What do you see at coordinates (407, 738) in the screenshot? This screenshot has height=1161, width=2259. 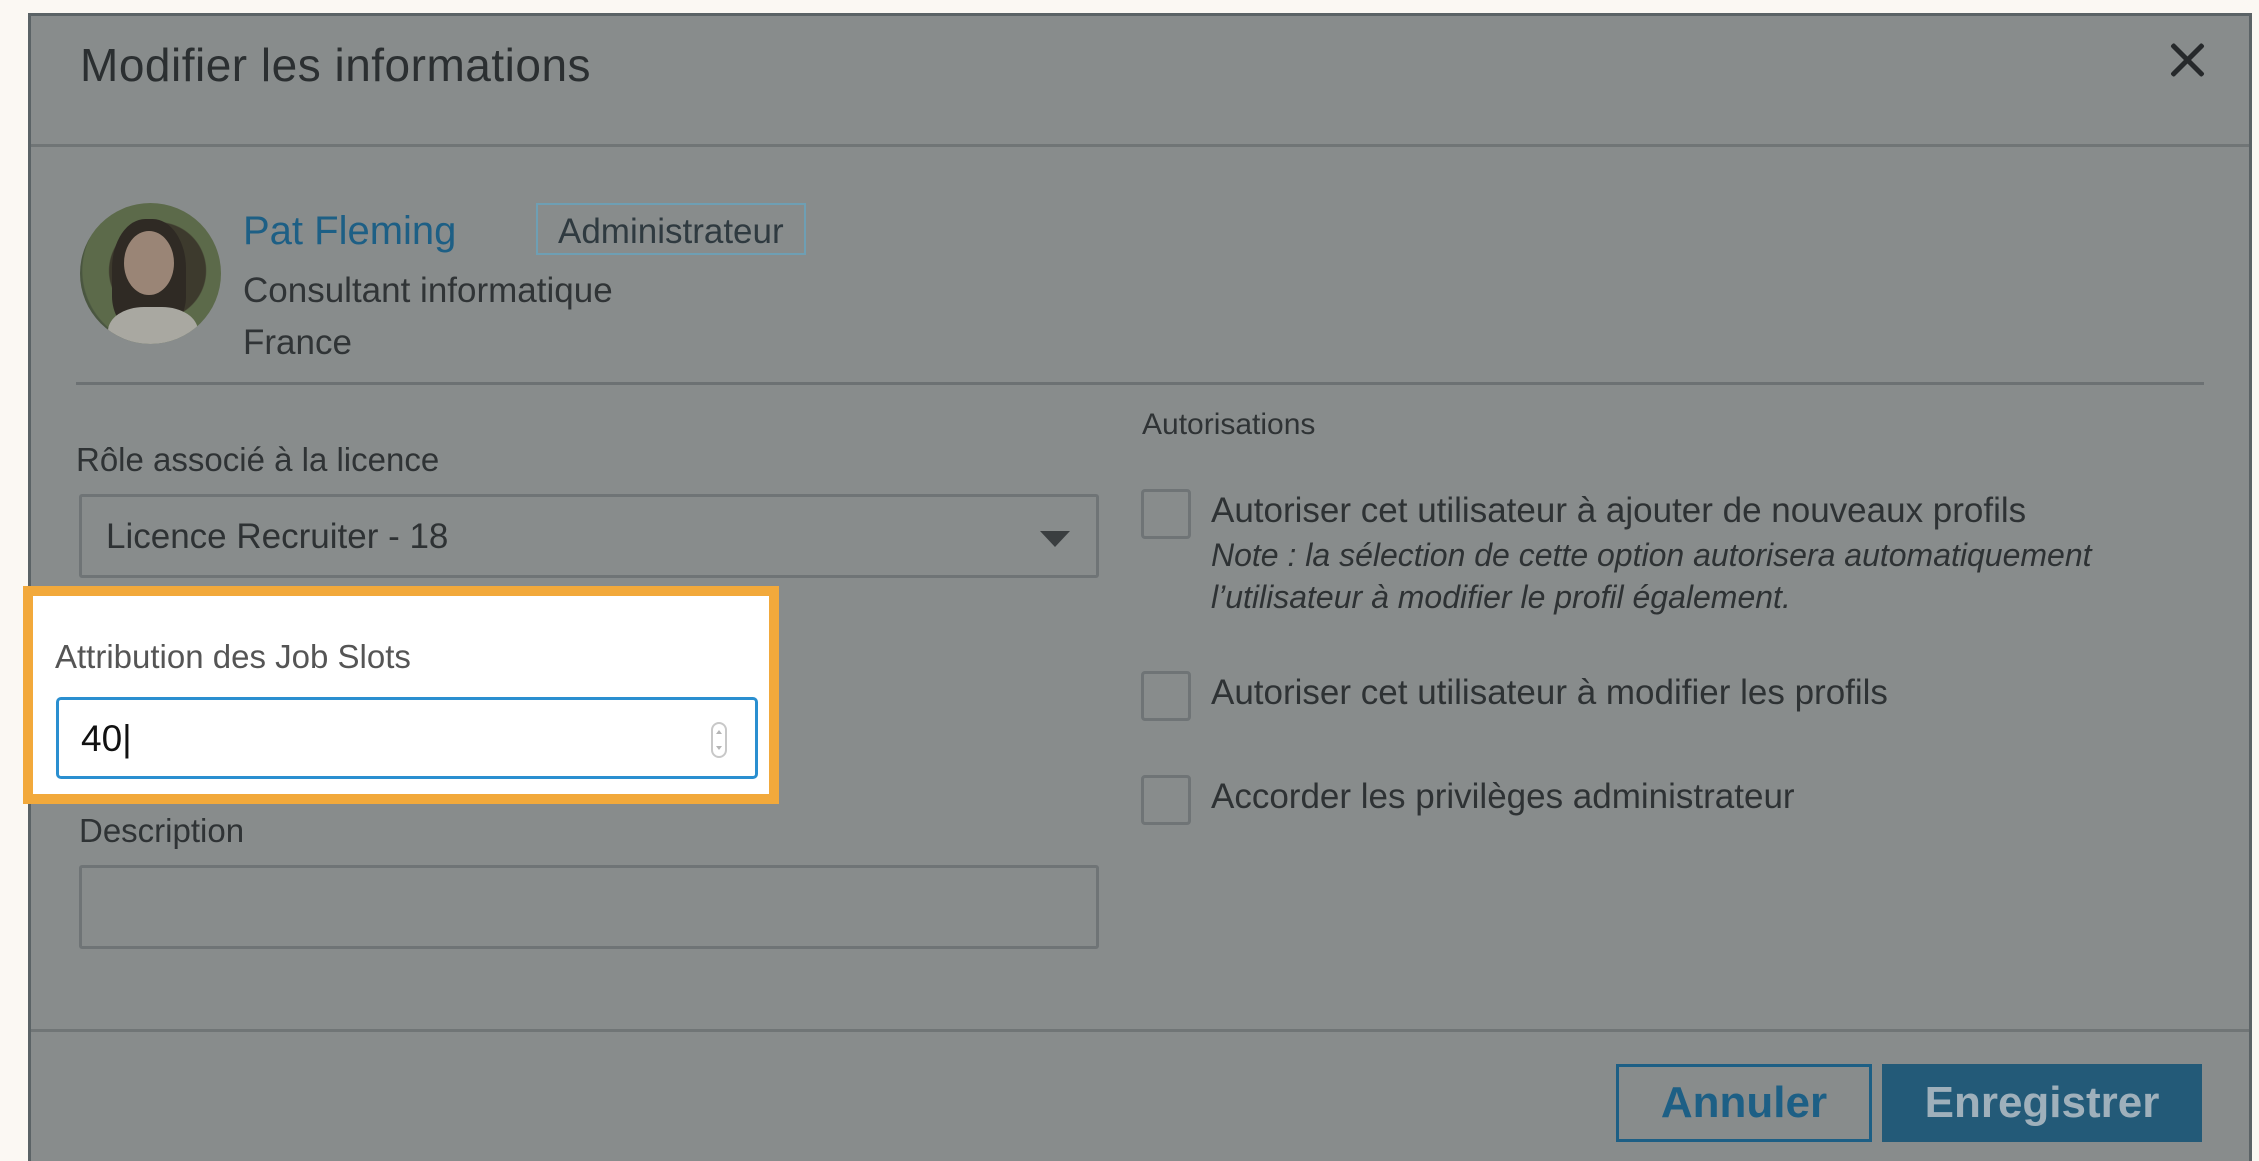 I see `job-slots-input: 40|` at bounding box center [407, 738].